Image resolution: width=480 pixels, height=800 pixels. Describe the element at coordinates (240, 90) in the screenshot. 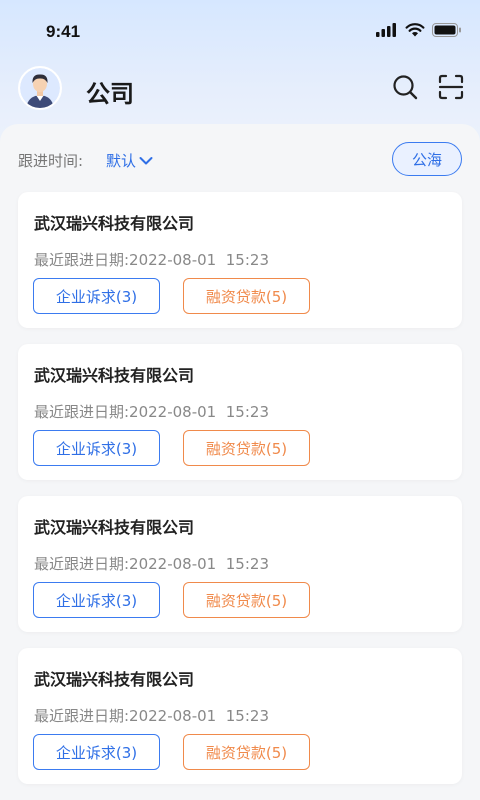

I see `header: 公司` at that location.